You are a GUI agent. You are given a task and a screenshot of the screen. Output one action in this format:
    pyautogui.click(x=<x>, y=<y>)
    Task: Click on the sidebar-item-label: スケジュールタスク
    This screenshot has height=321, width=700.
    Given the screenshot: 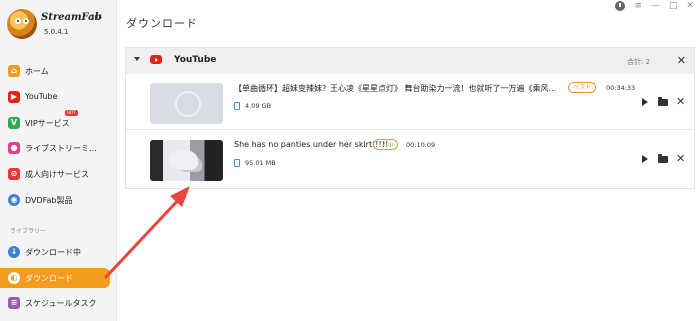 What is the action you would take?
    pyautogui.click(x=61, y=303)
    